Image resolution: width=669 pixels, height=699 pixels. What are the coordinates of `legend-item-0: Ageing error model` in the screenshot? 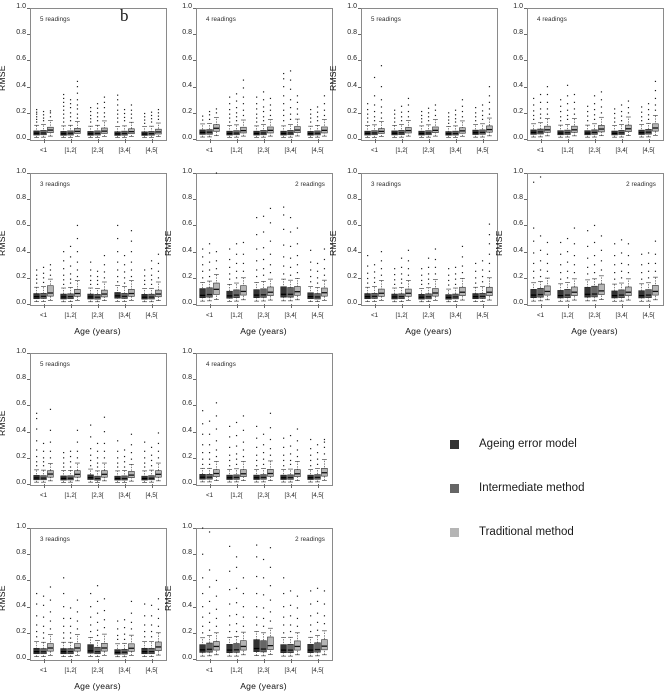 It's located at (513, 444).